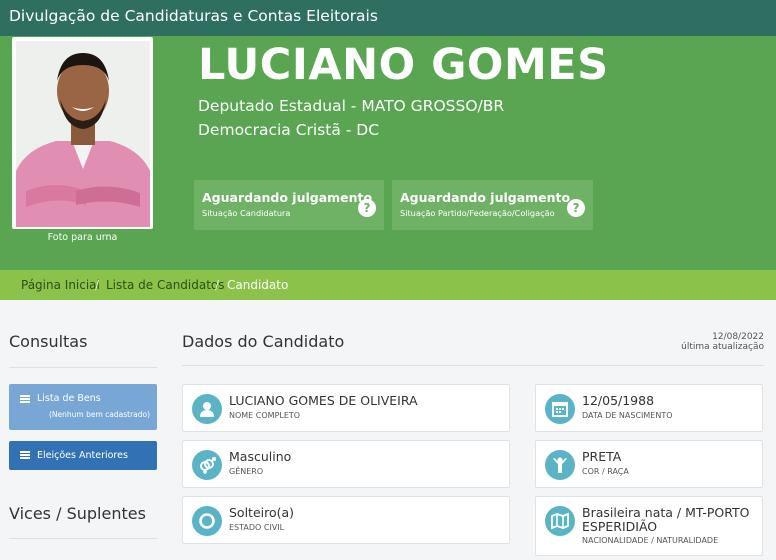 The height and width of the screenshot is (560, 776). I want to click on estado-civil-value: Solteiro(a), so click(262, 512).